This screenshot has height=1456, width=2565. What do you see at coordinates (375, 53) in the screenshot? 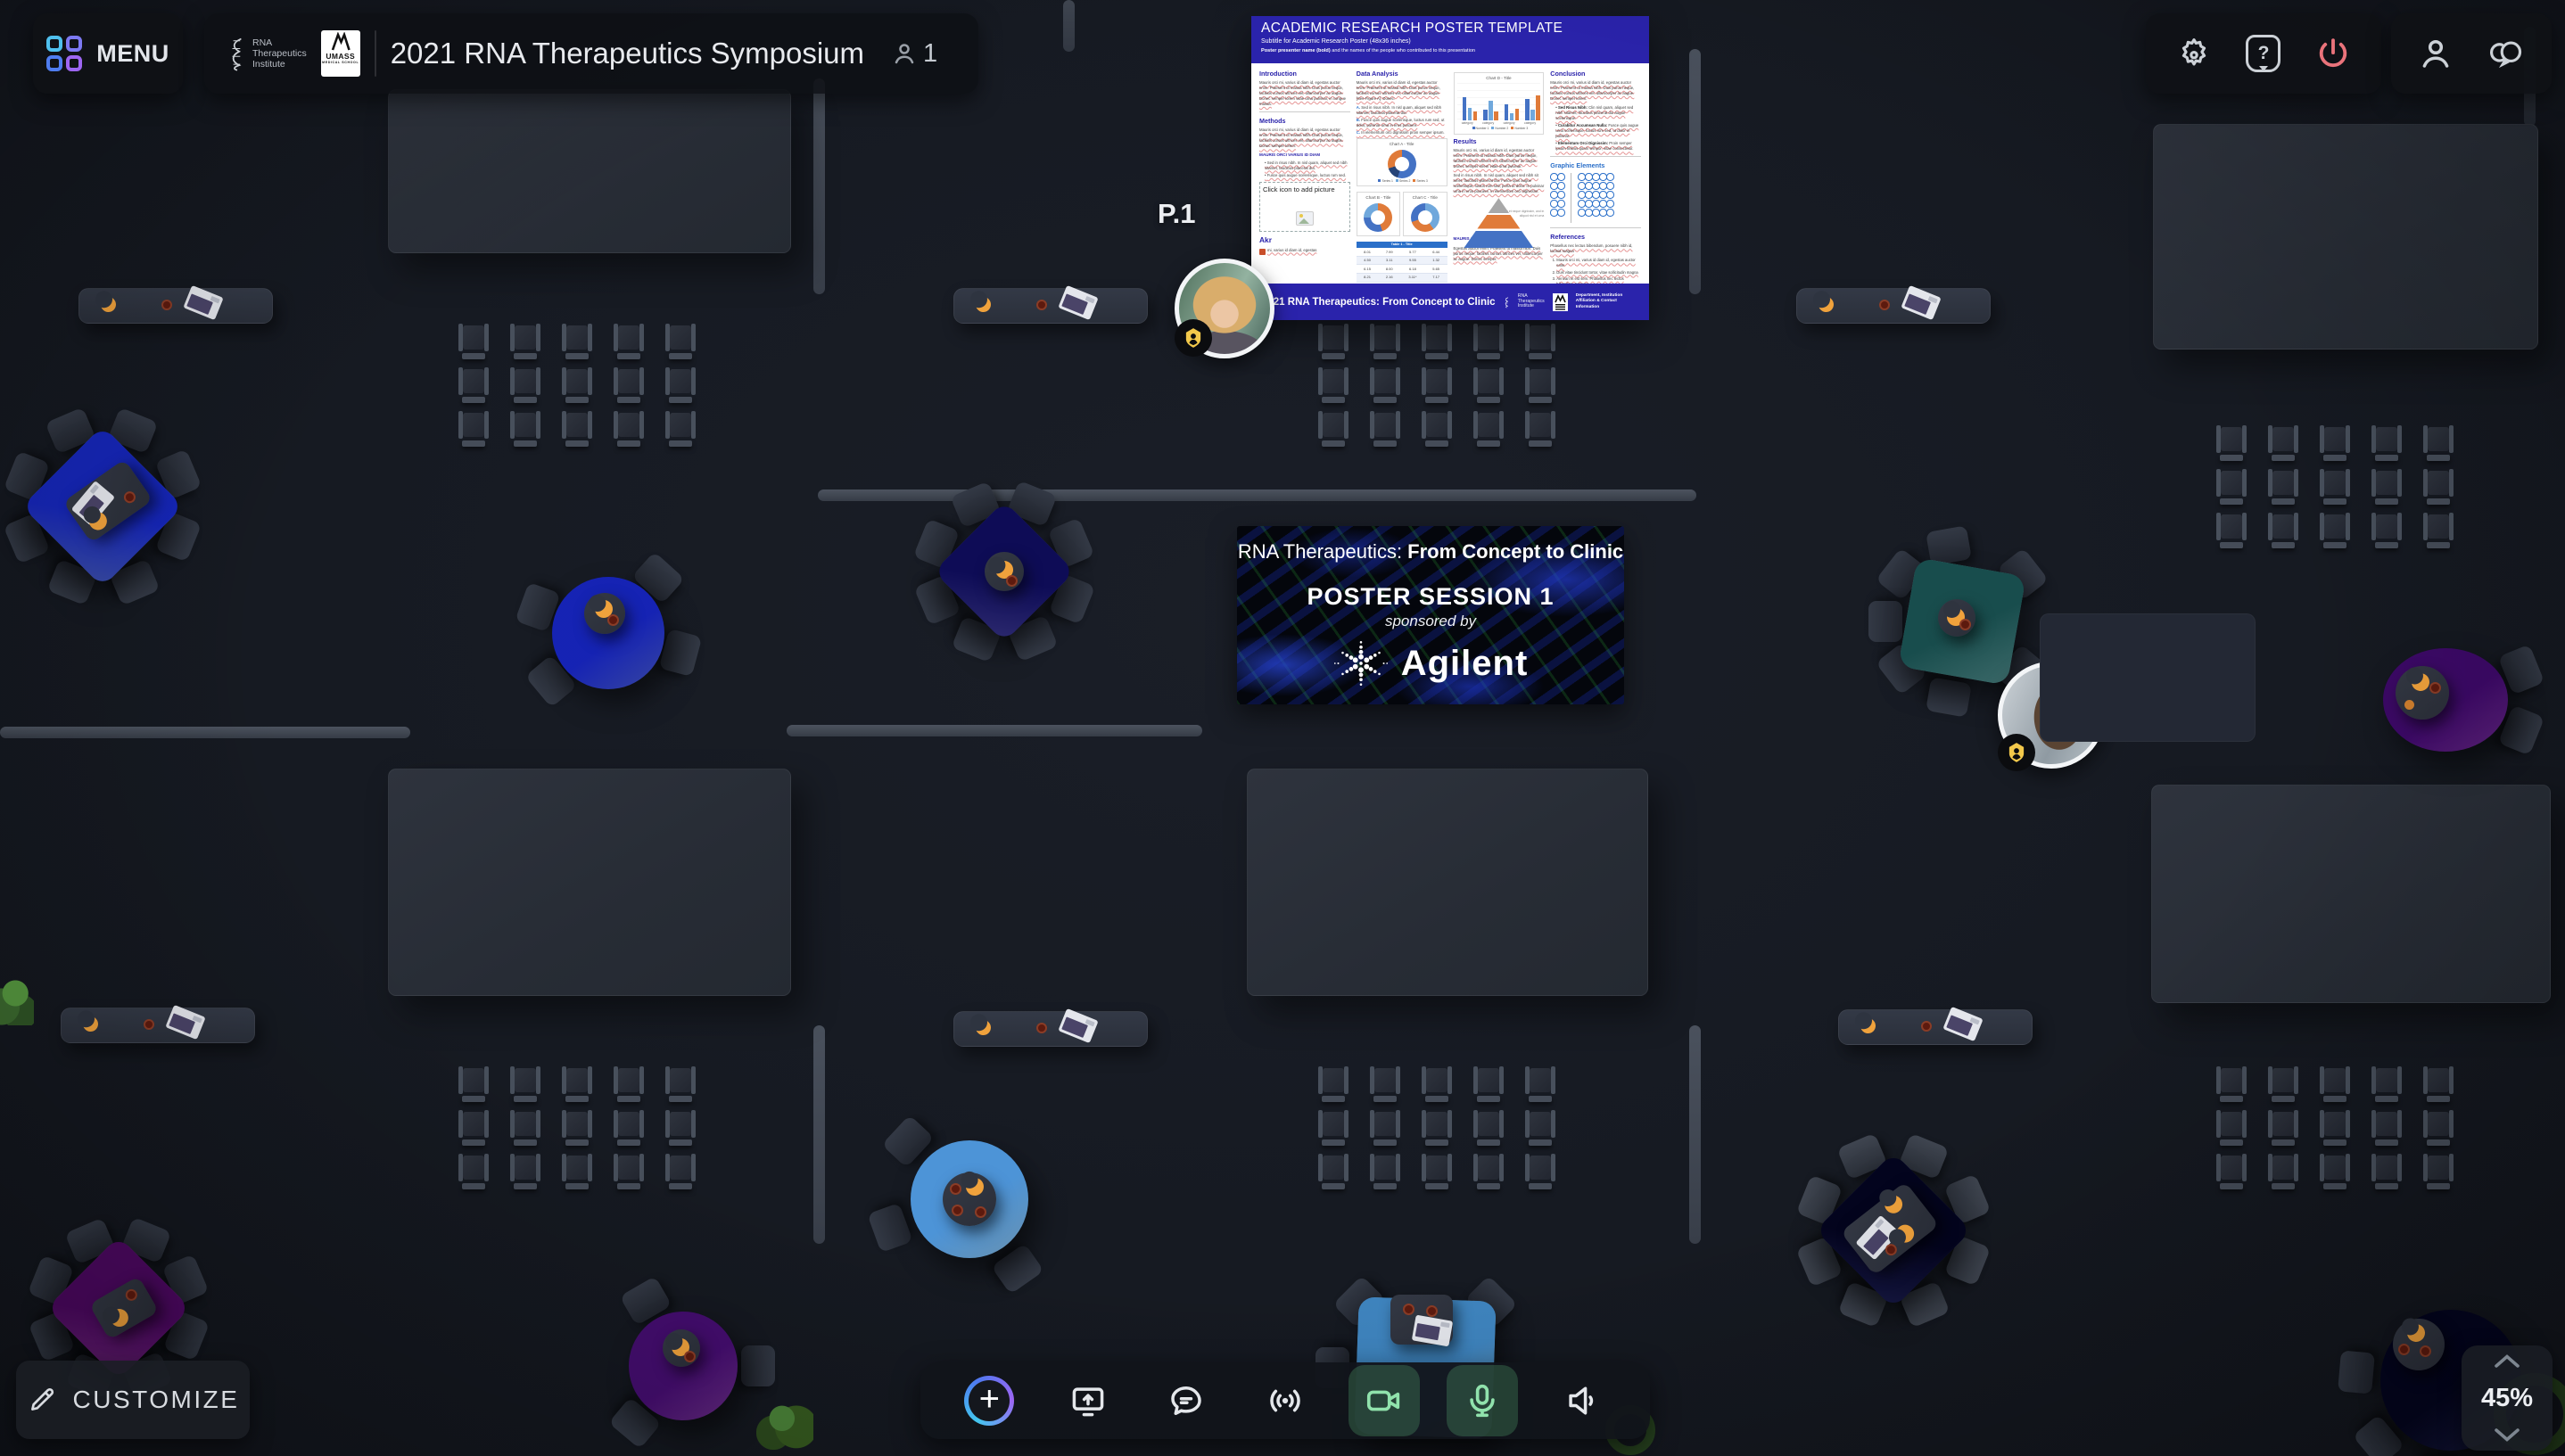
I see `separator` at bounding box center [375, 53].